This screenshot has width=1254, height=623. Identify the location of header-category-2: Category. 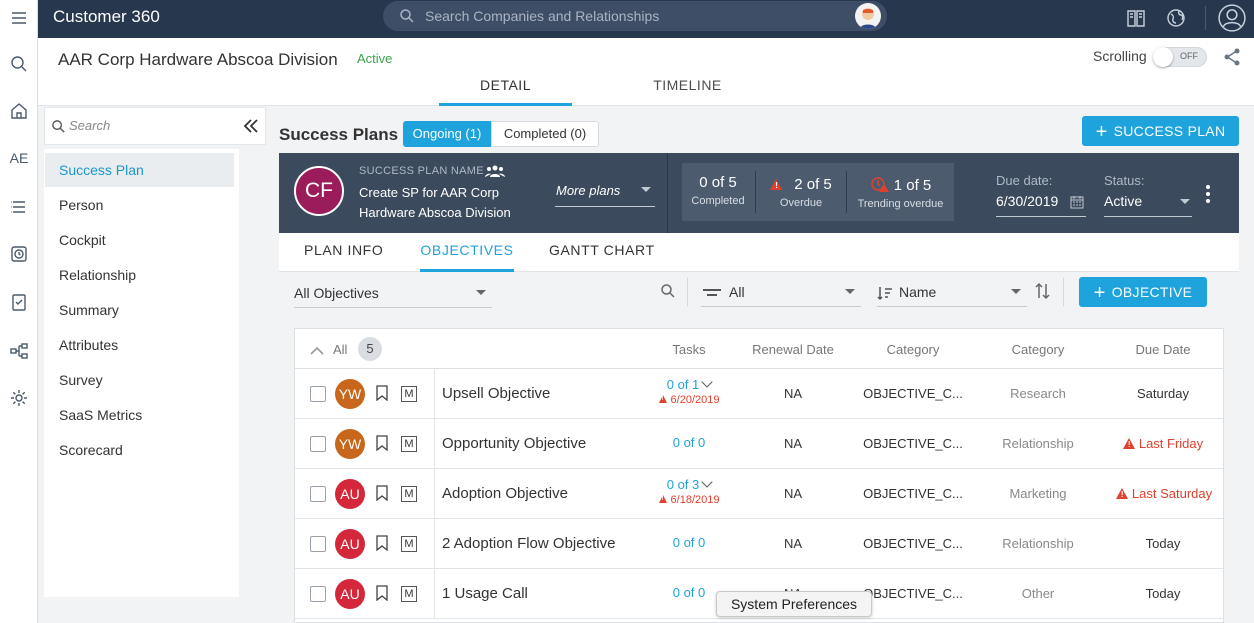
(1038, 349).